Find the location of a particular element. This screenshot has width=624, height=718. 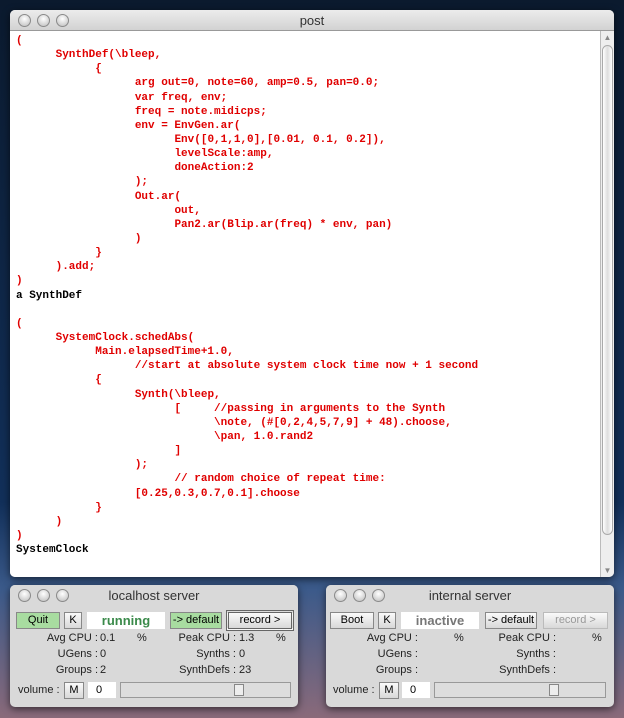

server-status: inactive is located at coordinates (440, 620).